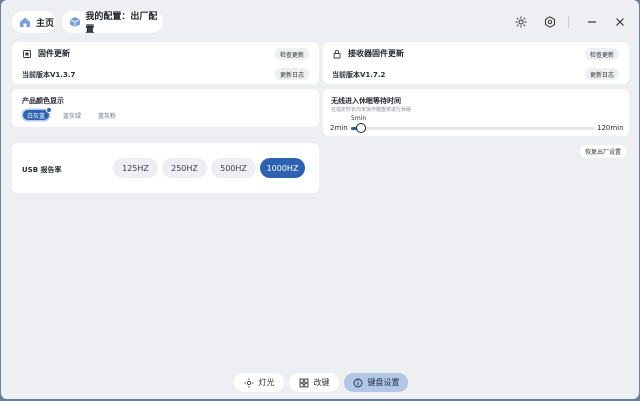 This screenshot has width=640, height=401. What do you see at coordinates (54, 53) in the screenshot?
I see `firmware-title: 固件更新` at bounding box center [54, 53].